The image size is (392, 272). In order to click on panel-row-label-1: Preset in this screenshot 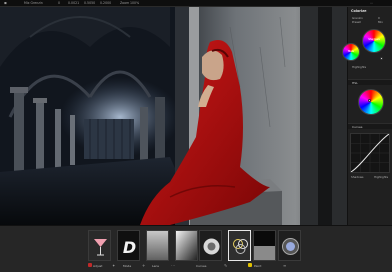, I will do `click(356, 22)`.